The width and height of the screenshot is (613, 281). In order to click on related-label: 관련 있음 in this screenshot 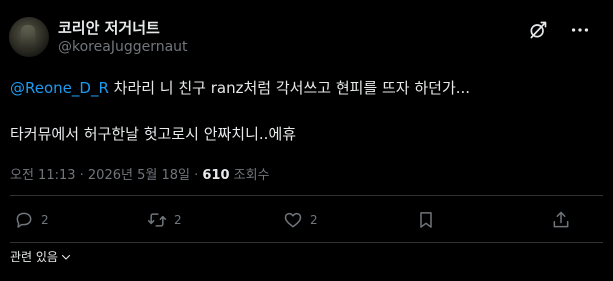, I will do `click(34, 257)`.